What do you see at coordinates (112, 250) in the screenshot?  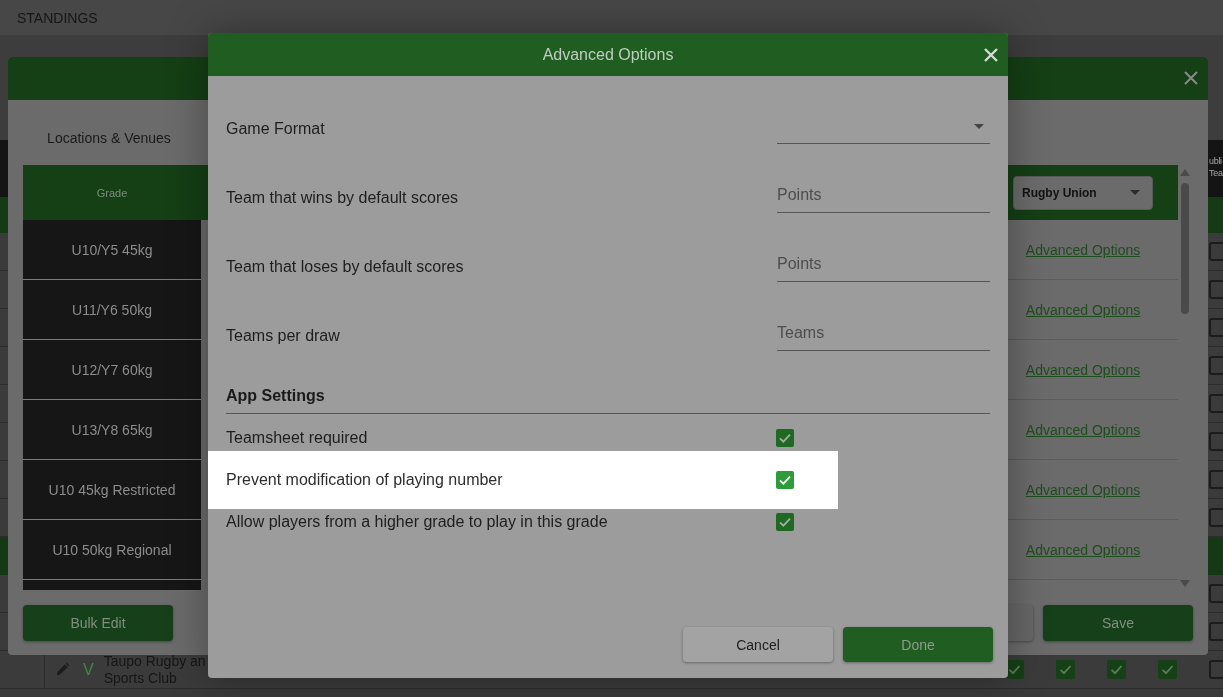 I see `grade-cell: U10/Y5 45kg` at bounding box center [112, 250].